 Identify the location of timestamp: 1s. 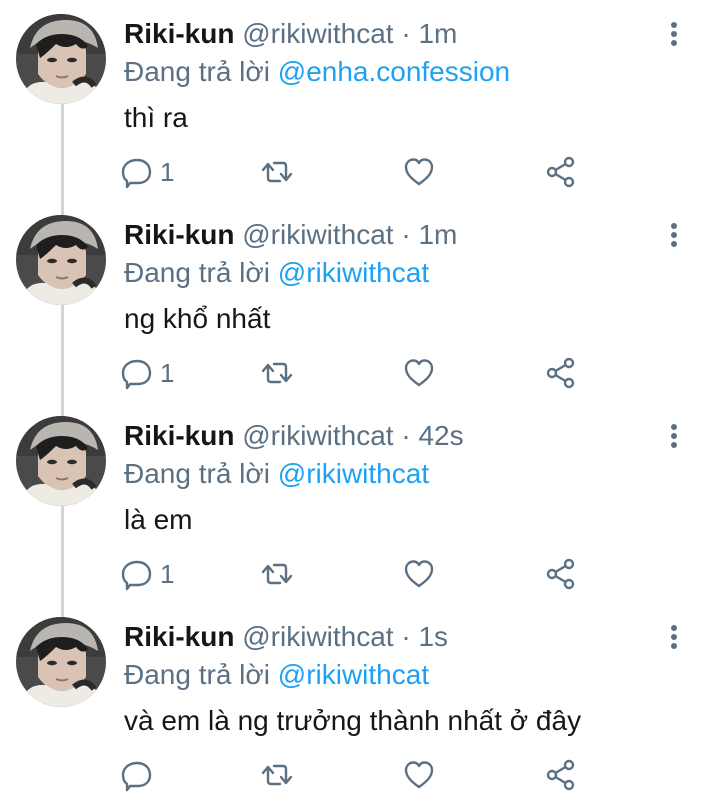
(433, 636).